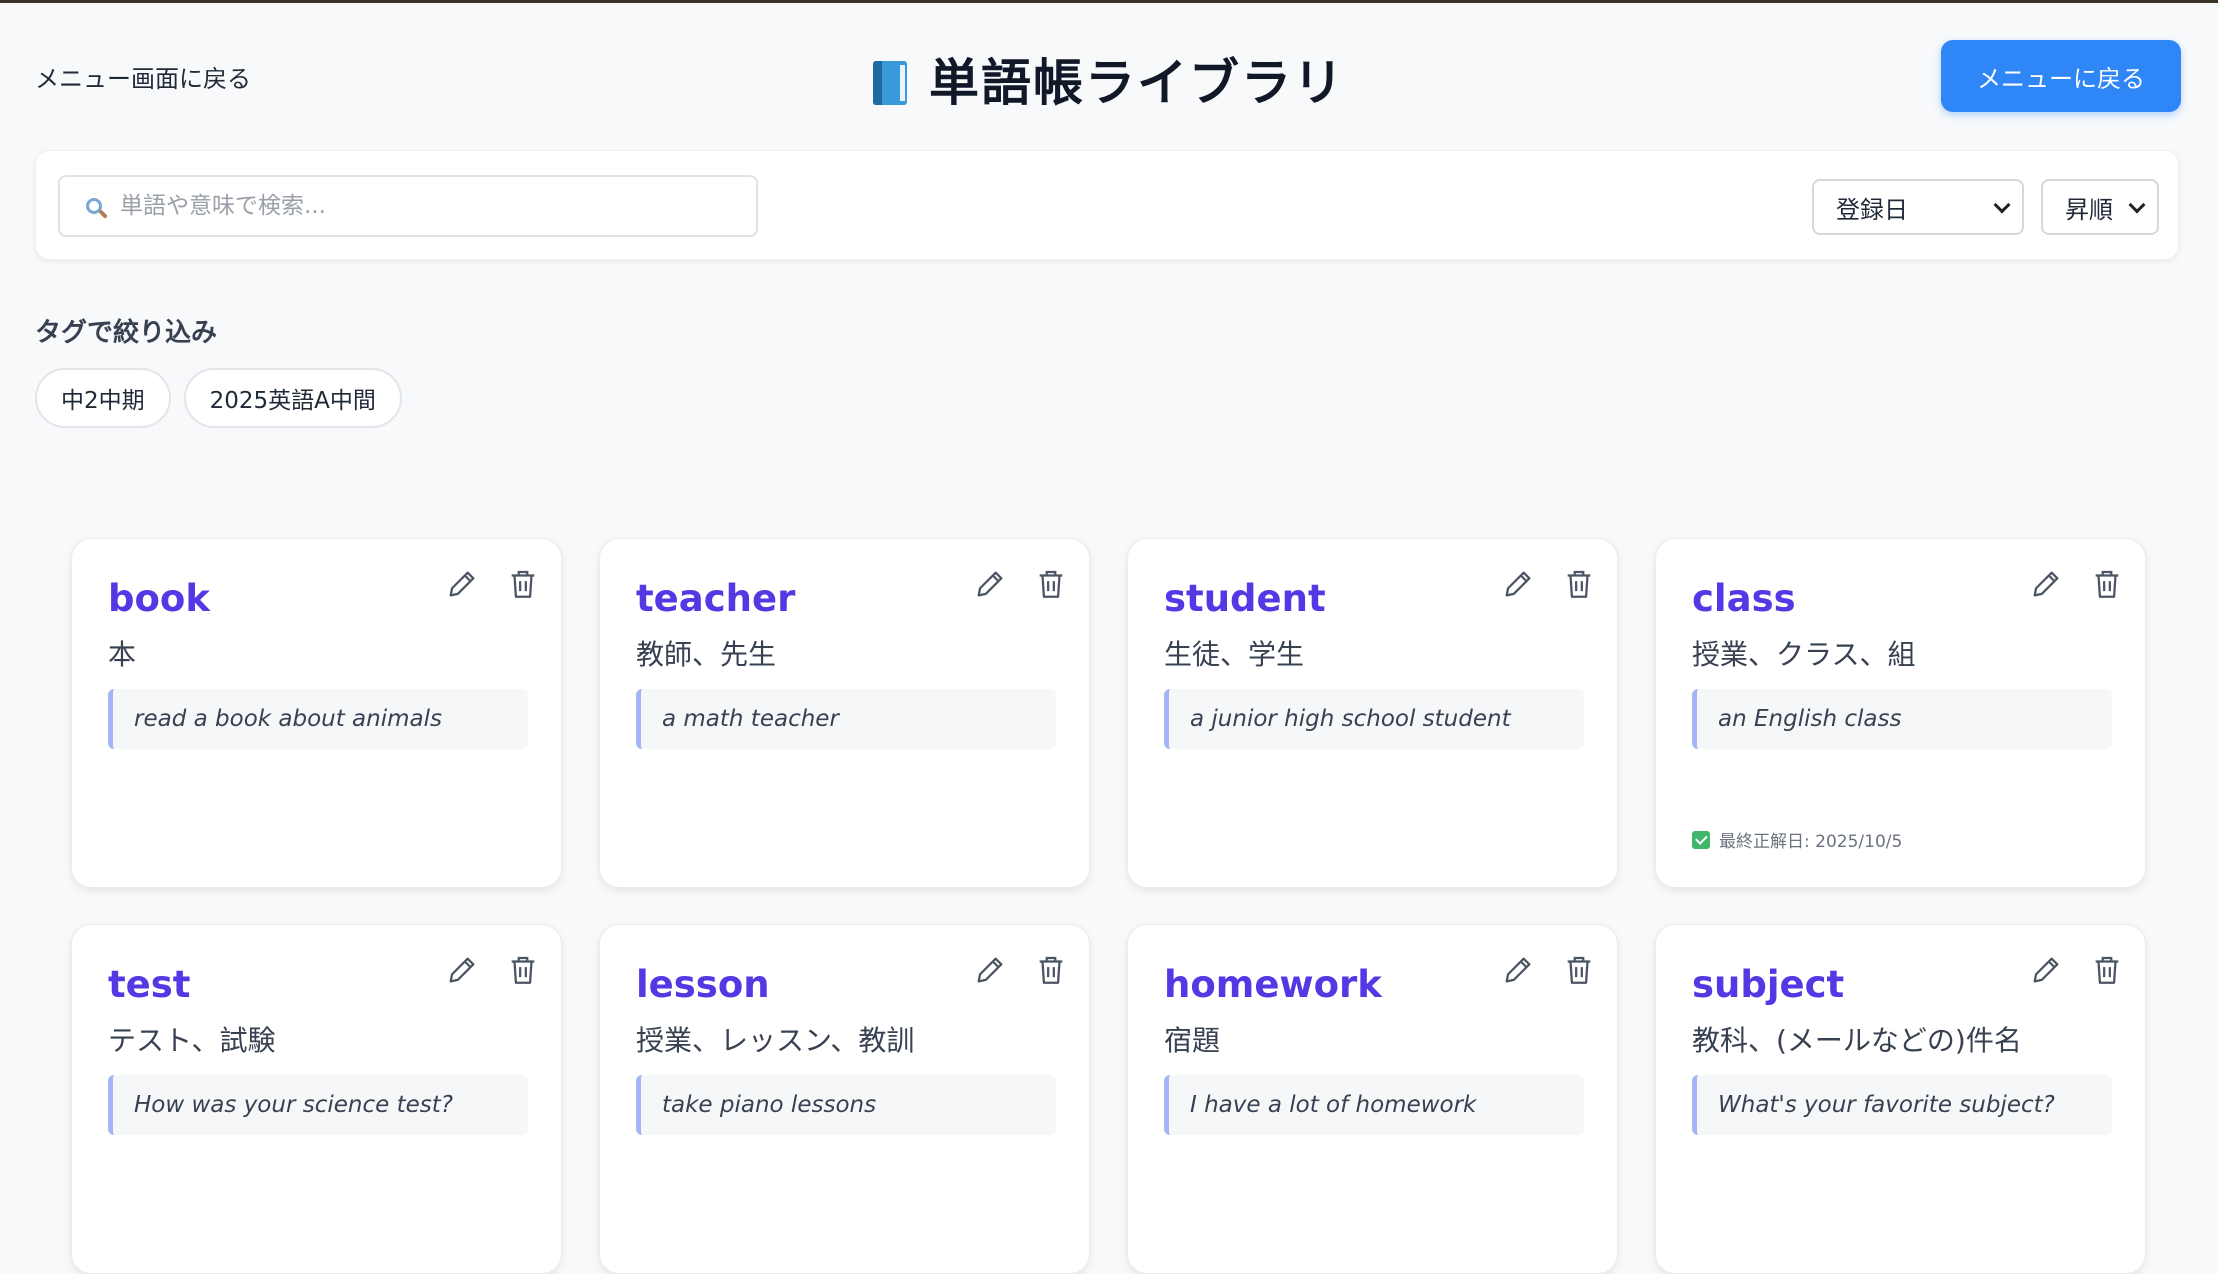  What do you see at coordinates (1374, 719) in the screenshot?
I see `card-example: a junior high school student` at bounding box center [1374, 719].